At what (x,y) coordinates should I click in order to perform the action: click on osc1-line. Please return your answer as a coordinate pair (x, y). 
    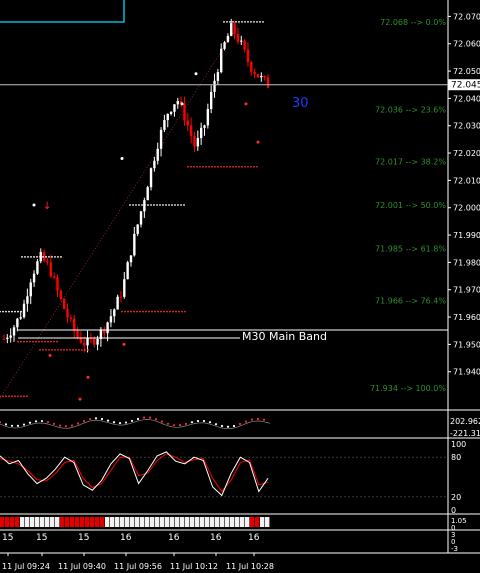
    Looking at the image, I should click on (135, 424).